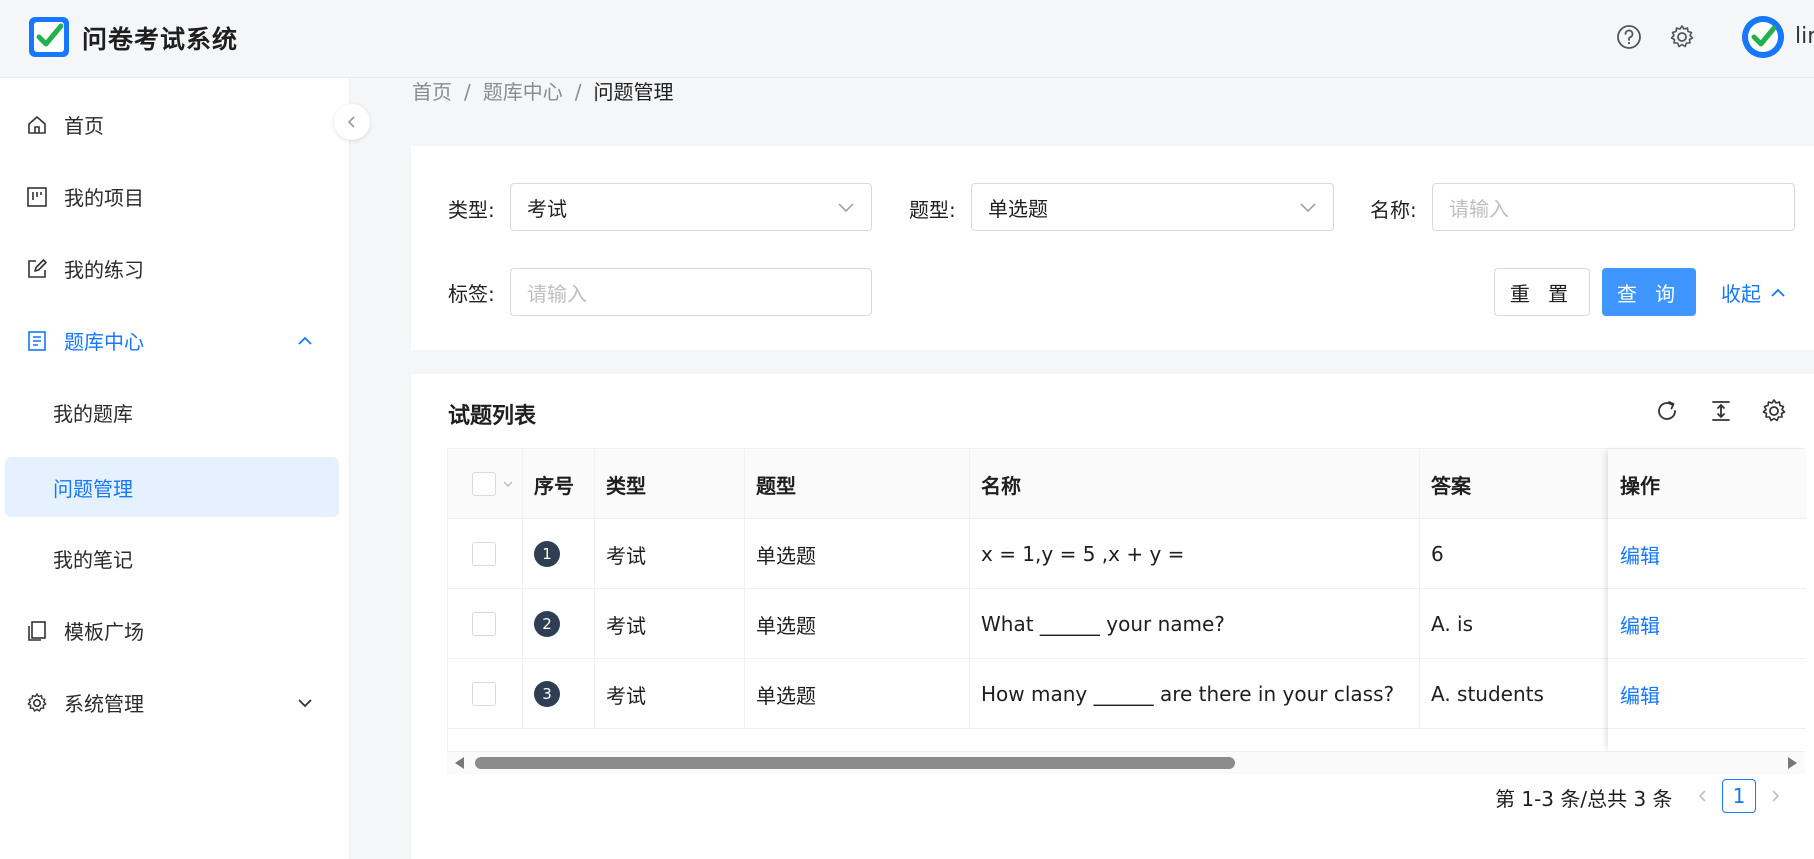 The height and width of the screenshot is (859, 1814). I want to click on row-index-cell: 2, so click(558, 624).